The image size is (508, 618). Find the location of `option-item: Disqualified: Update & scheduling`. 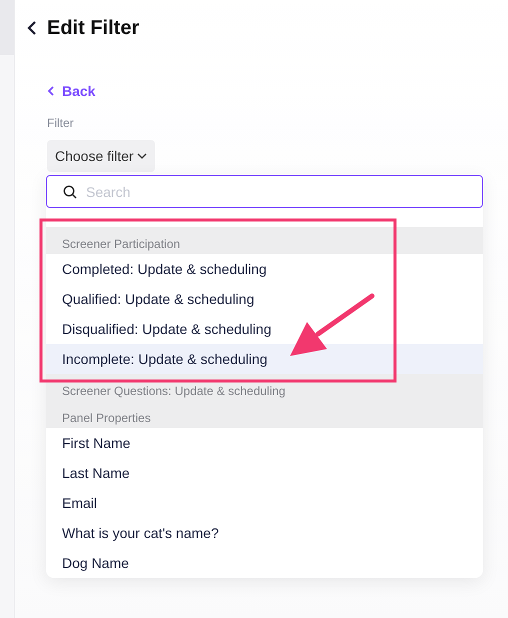

option-item: Disqualified: Update & scheduling is located at coordinates (264, 329).